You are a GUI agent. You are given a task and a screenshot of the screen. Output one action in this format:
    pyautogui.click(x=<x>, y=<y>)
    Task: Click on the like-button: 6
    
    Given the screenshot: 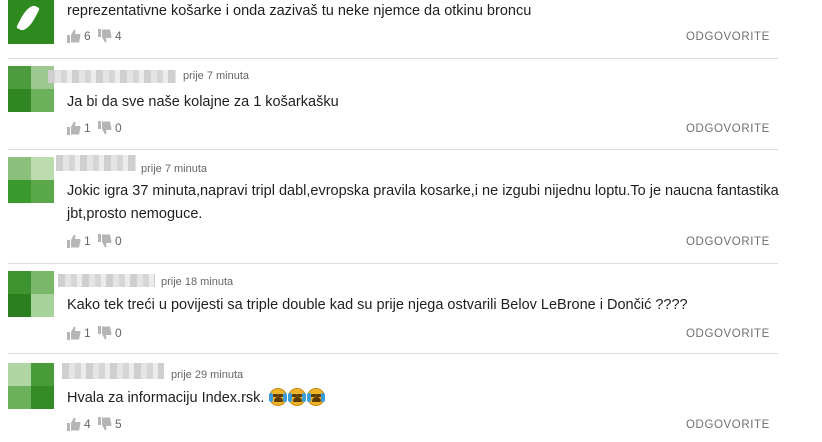 What is the action you would take?
    pyautogui.click(x=83, y=36)
    